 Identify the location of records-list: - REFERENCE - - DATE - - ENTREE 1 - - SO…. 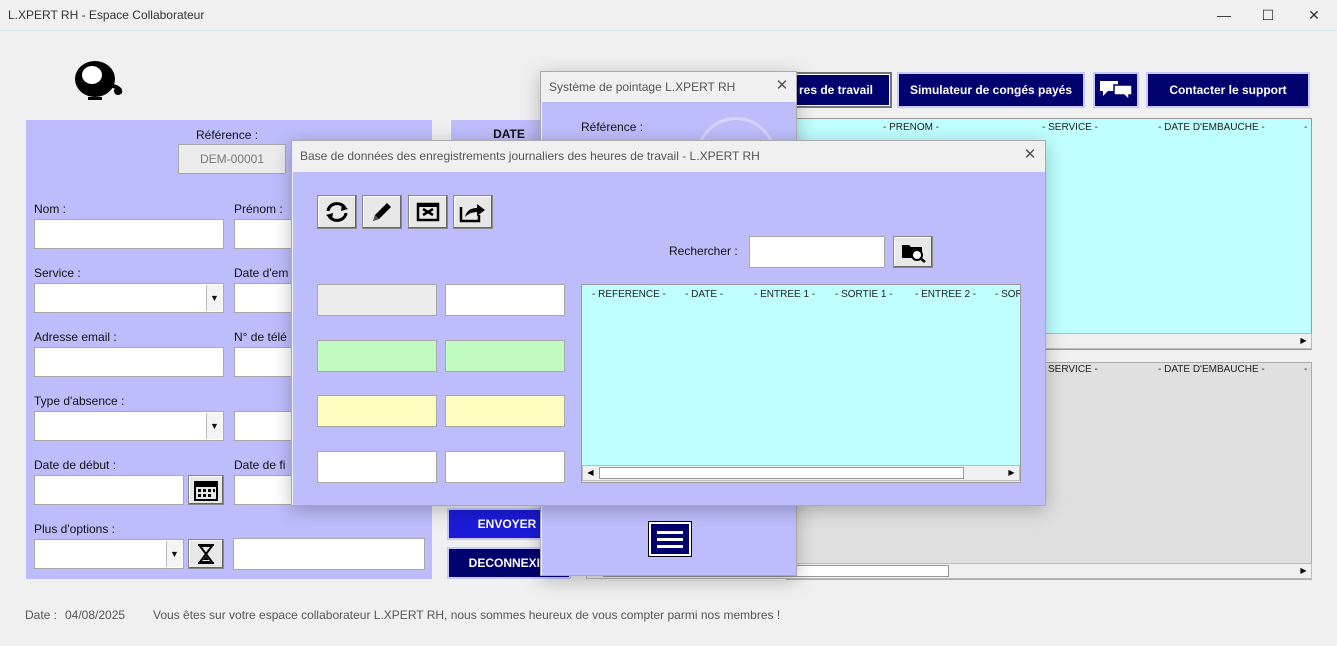
(801, 383).